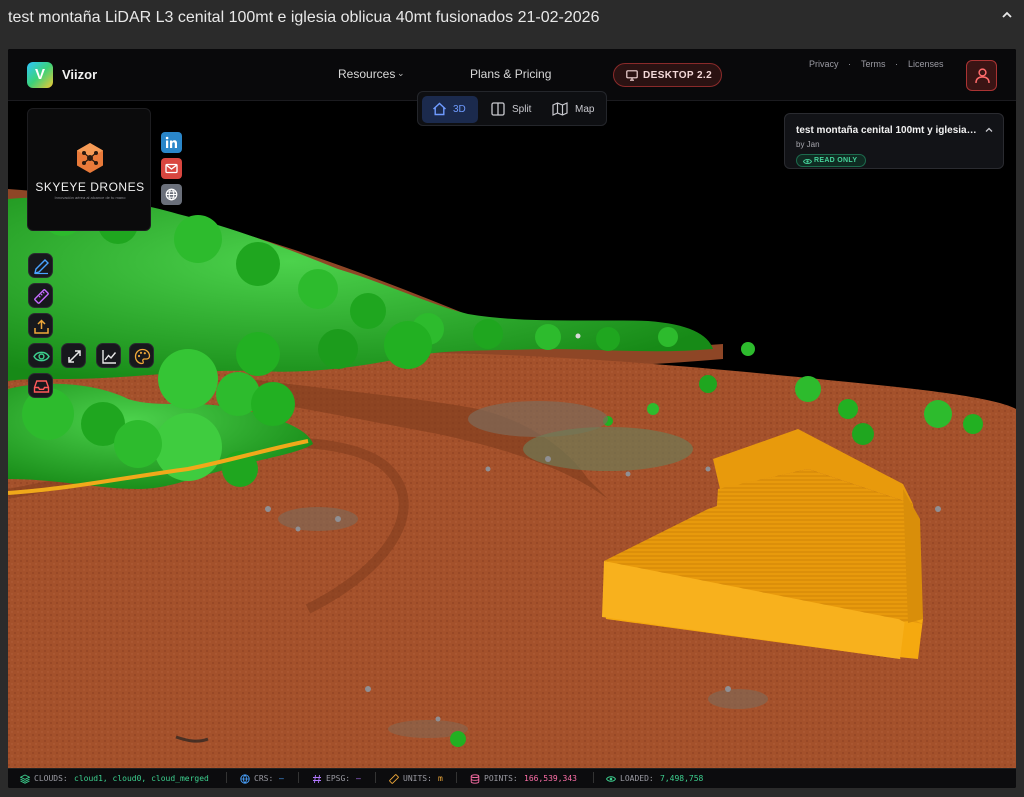 Image resolution: width=1024 pixels, height=797 pixels. Describe the element at coordinates (585, 109) in the screenshot. I see `view-map-label: Map` at that location.